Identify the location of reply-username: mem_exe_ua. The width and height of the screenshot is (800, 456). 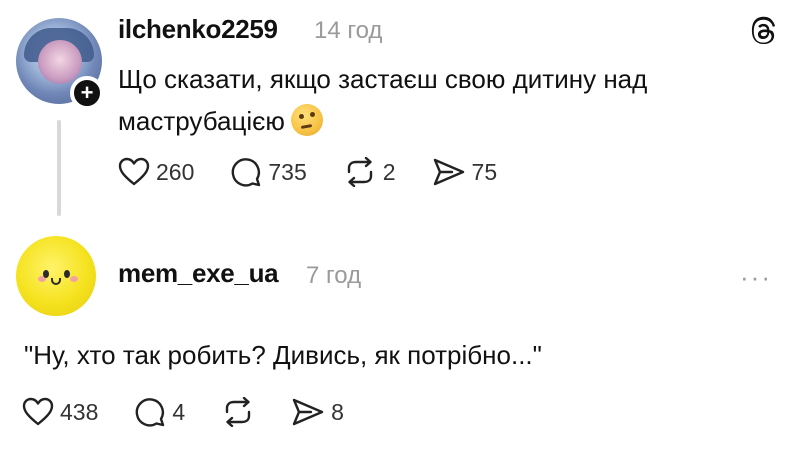
(198, 273).